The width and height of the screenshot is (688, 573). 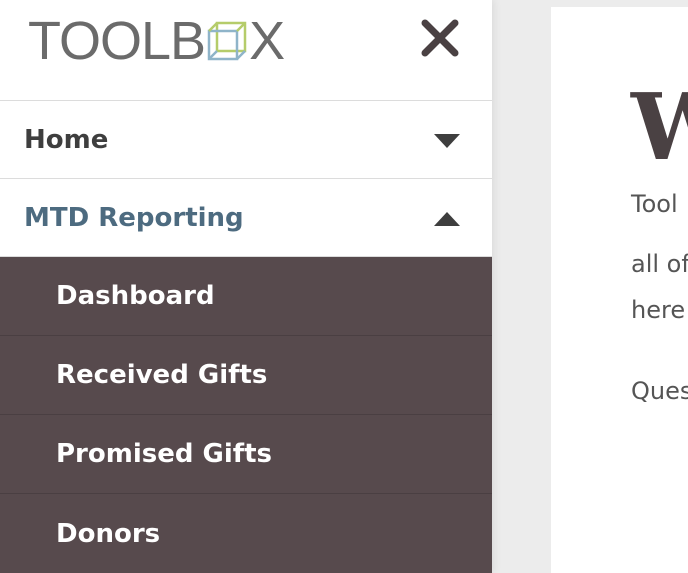 What do you see at coordinates (134, 217) in the screenshot?
I see `nav-item-label: MTD Reporting` at bounding box center [134, 217].